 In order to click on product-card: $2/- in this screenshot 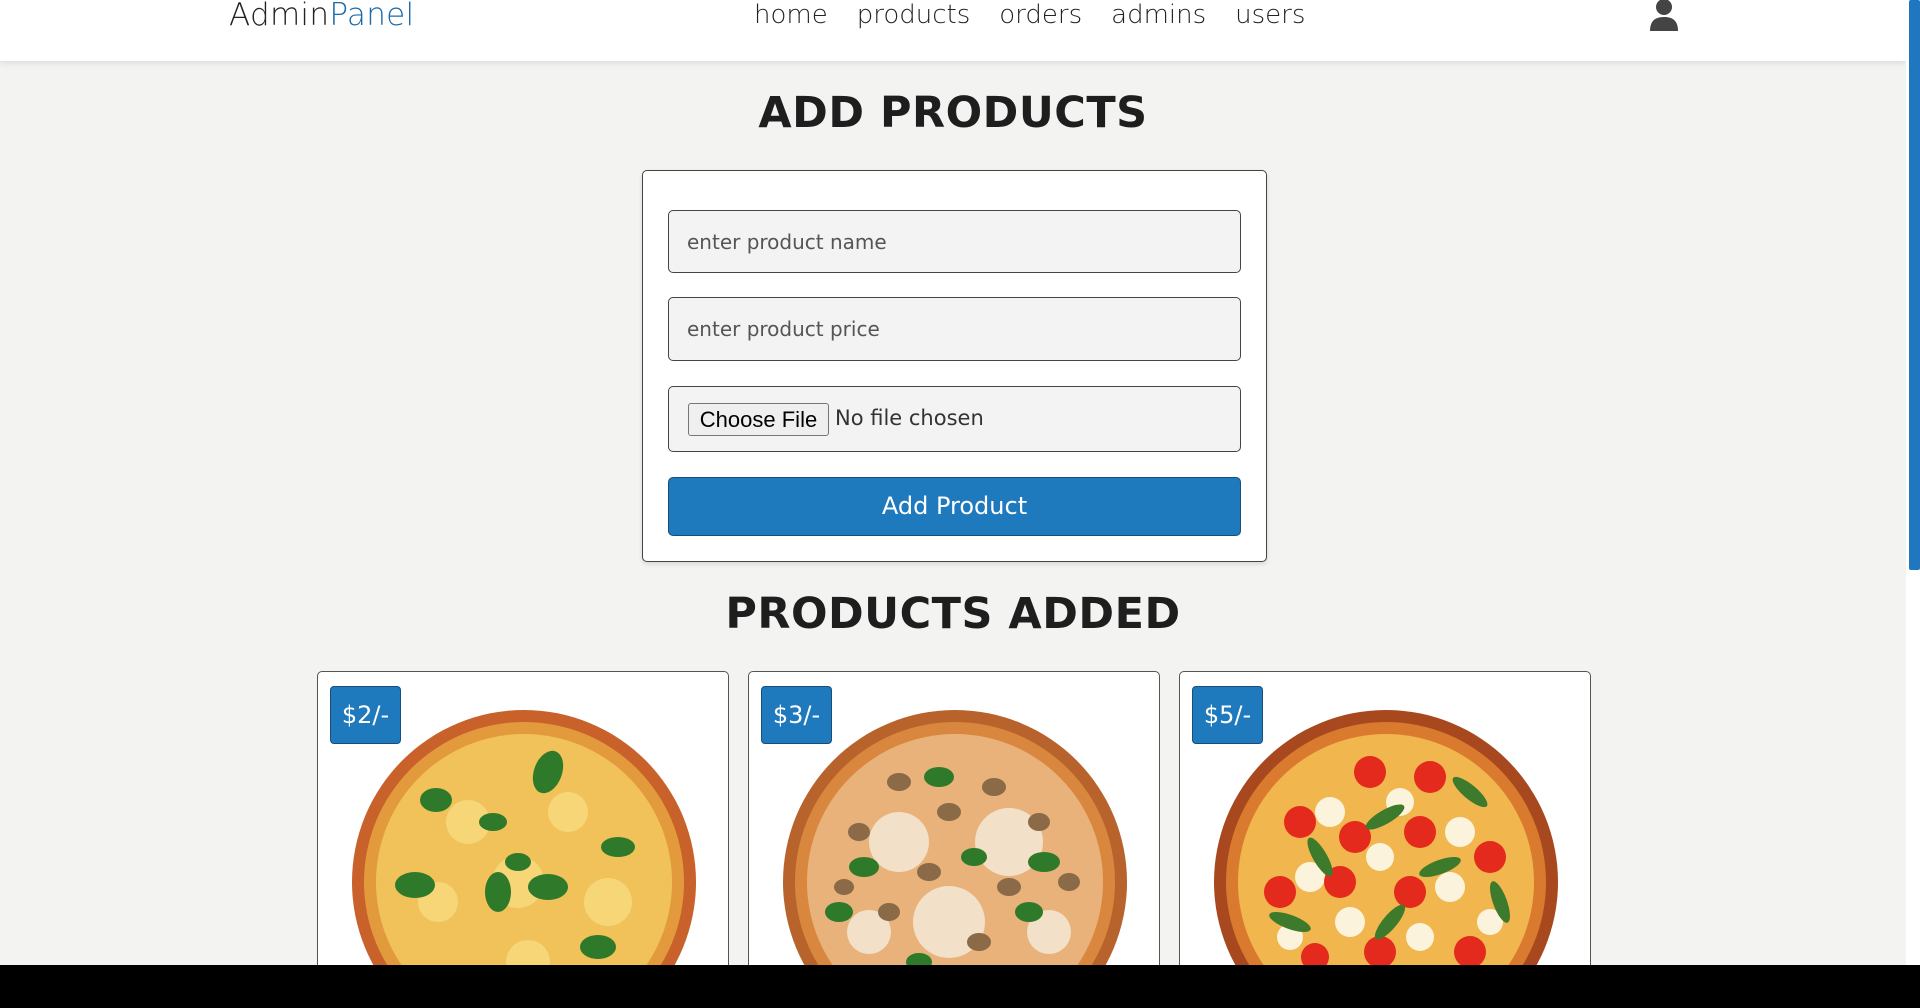, I will do `click(523, 836)`.